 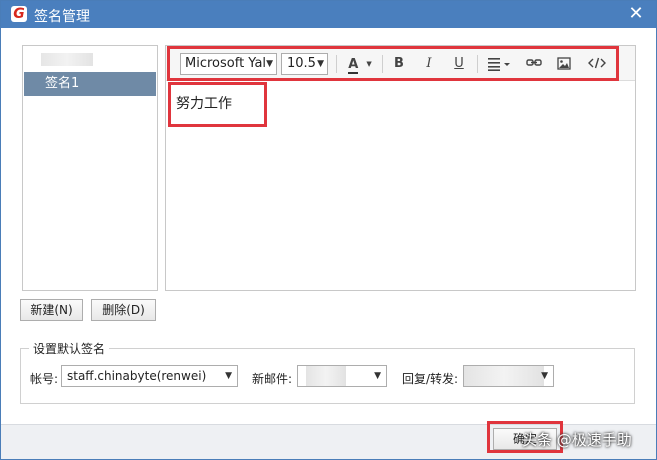 I want to click on blurred-list-item, so click(x=67, y=59).